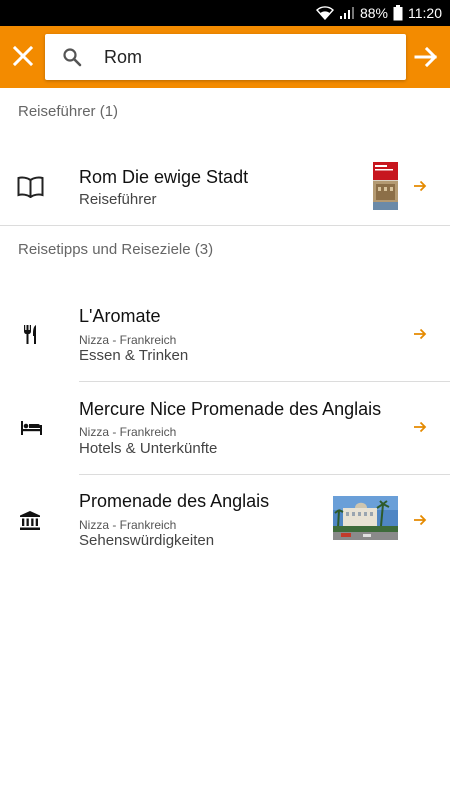  I want to click on result-category: Sehenswürdigkeiten, so click(147, 540).